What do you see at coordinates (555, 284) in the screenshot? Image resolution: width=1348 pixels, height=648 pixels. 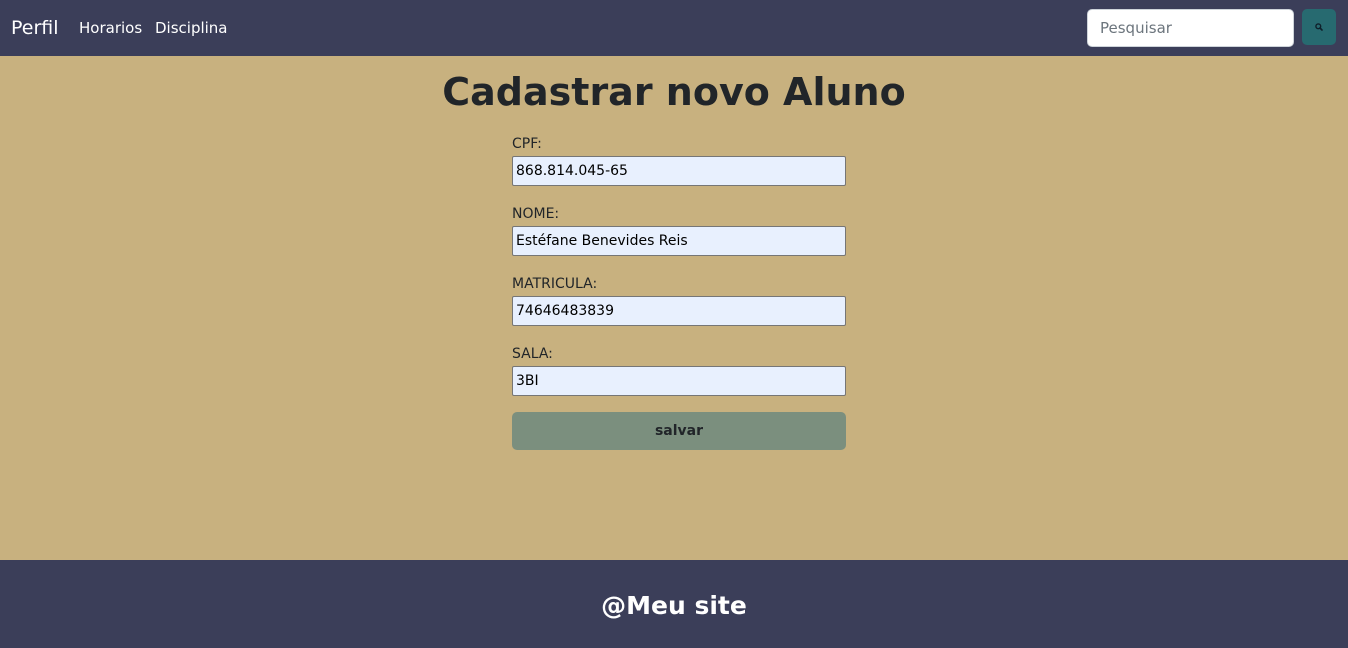 I see `matricula-label: MATRICULA:` at bounding box center [555, 284].